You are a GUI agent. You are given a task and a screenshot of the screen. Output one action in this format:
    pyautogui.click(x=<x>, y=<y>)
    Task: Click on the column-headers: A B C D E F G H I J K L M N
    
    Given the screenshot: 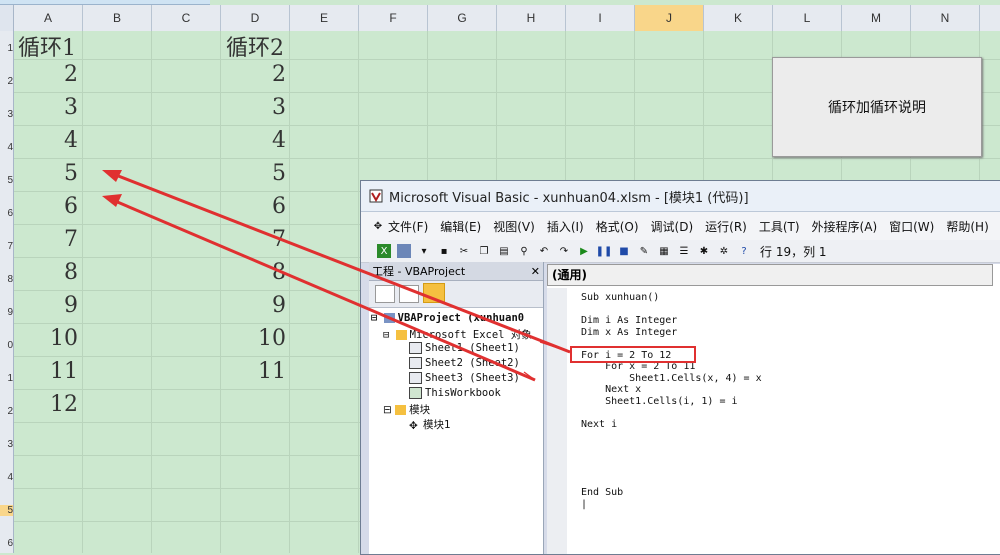 What is the action you would take?
    pyautogui.click(x=500, y=19)
    